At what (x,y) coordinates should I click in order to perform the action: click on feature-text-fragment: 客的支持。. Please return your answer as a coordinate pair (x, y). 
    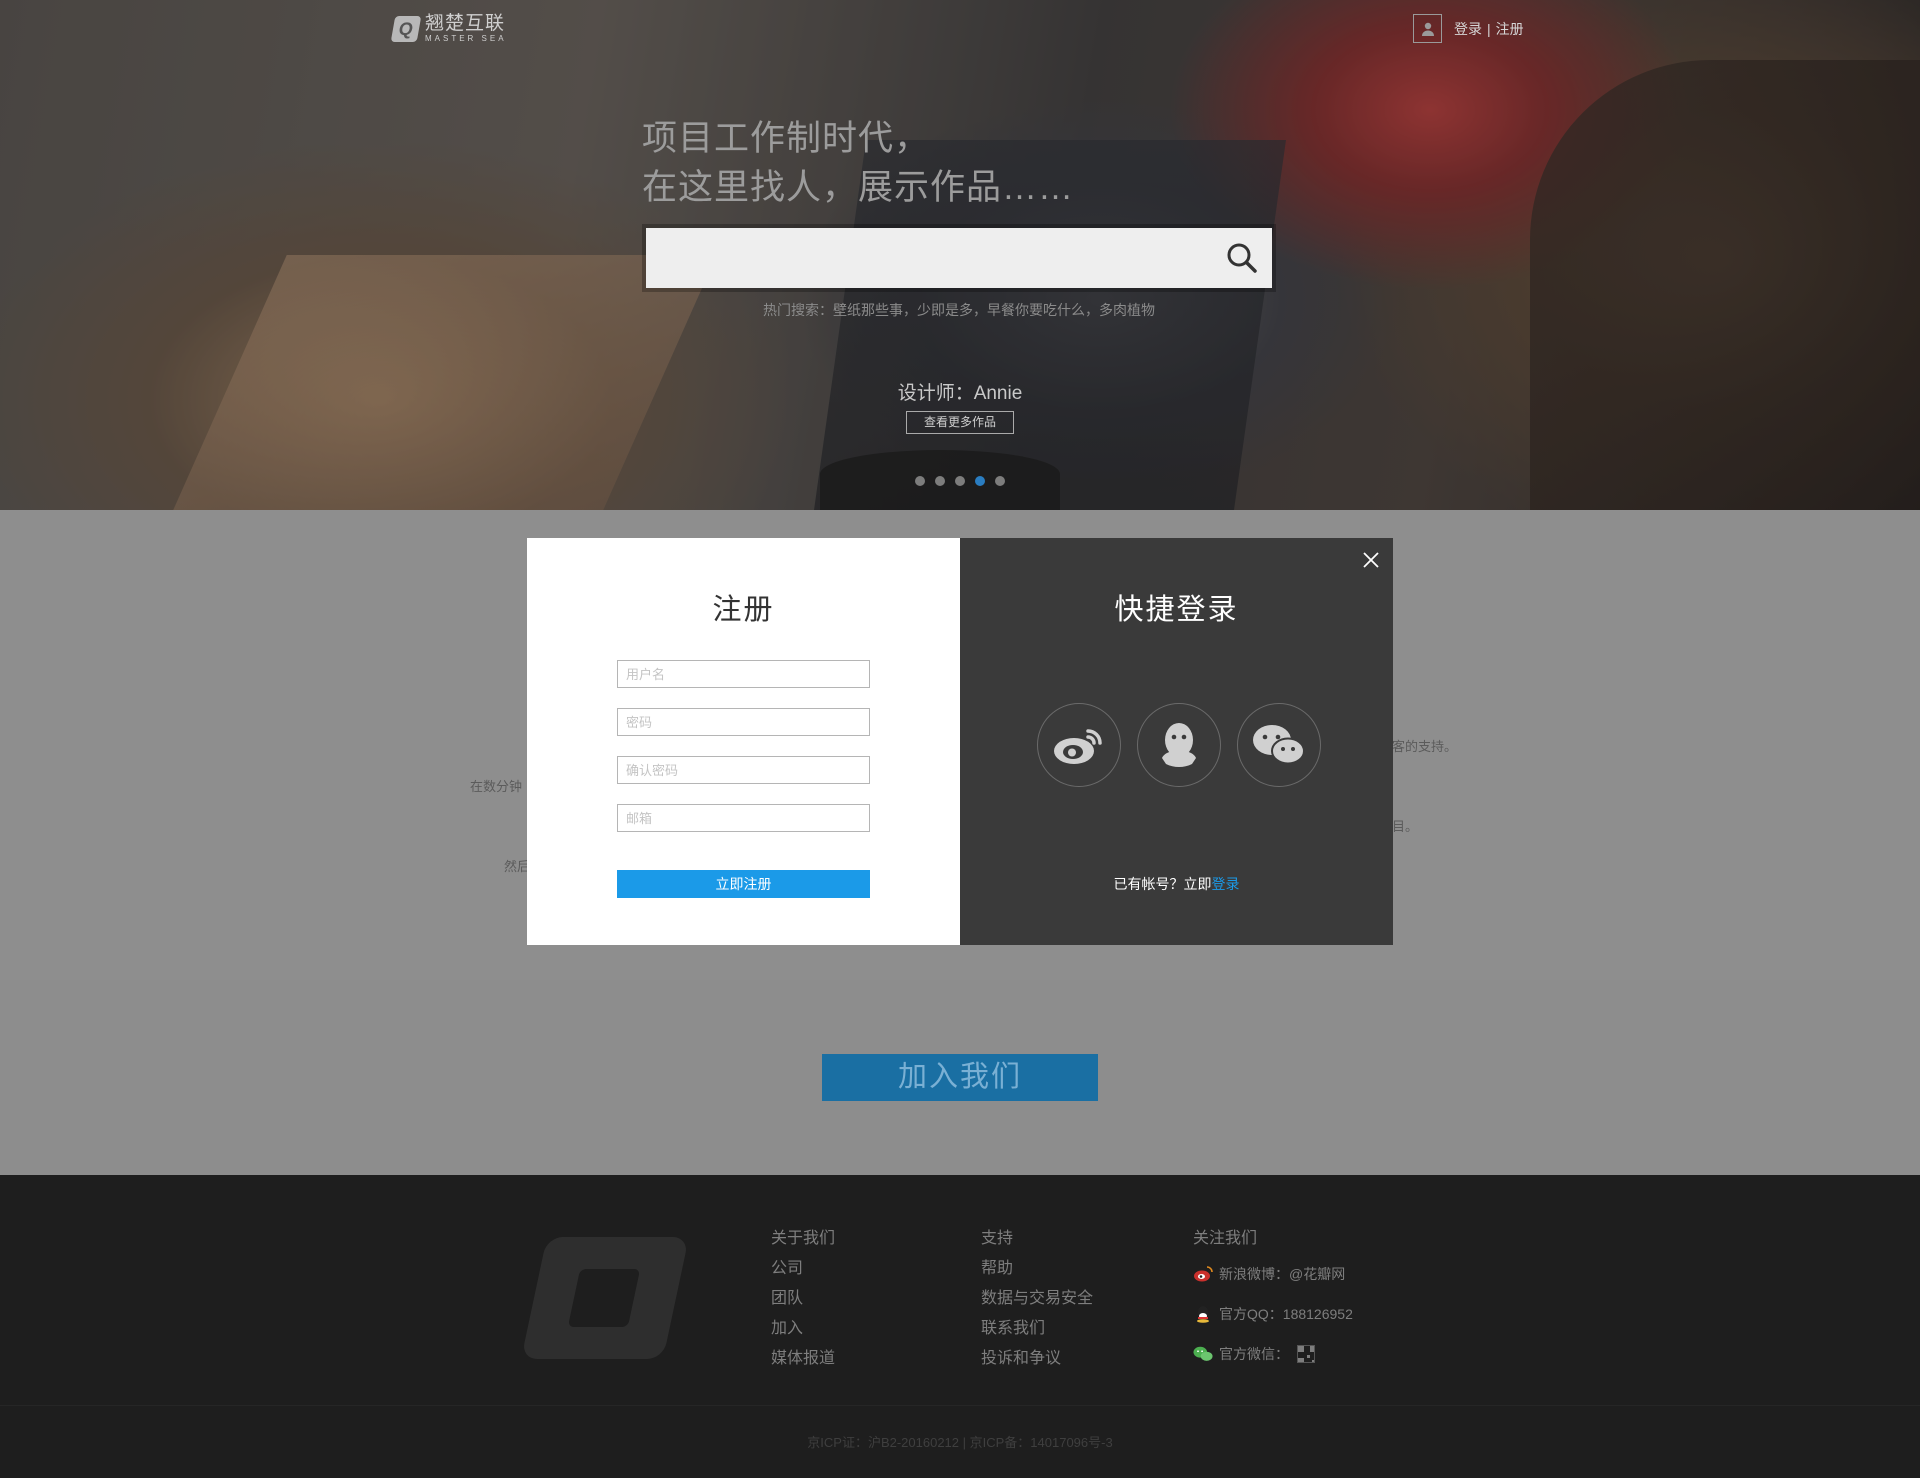
    Looking at the image, I should click on (1425, 747).